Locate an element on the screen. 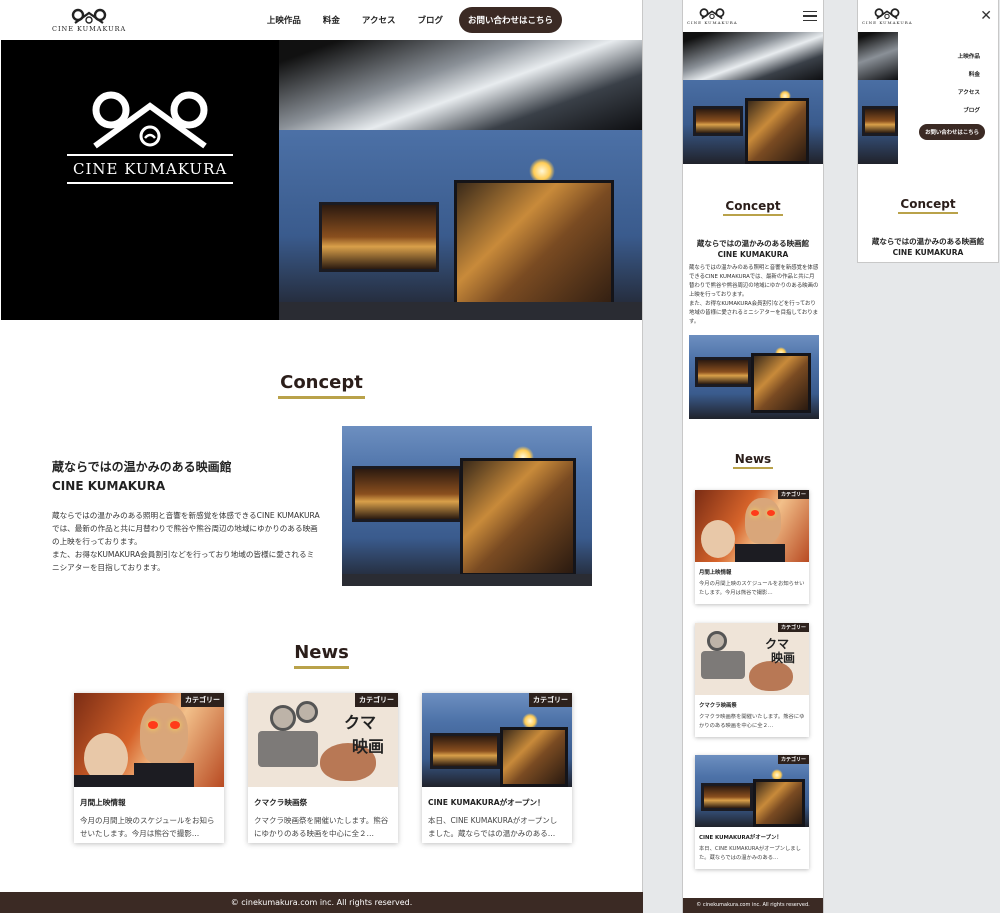 The width and height of the screenshot is (1000, 913). mobile-header: CINE KUMAKURA ✕ is located at coordinates (928, 16).